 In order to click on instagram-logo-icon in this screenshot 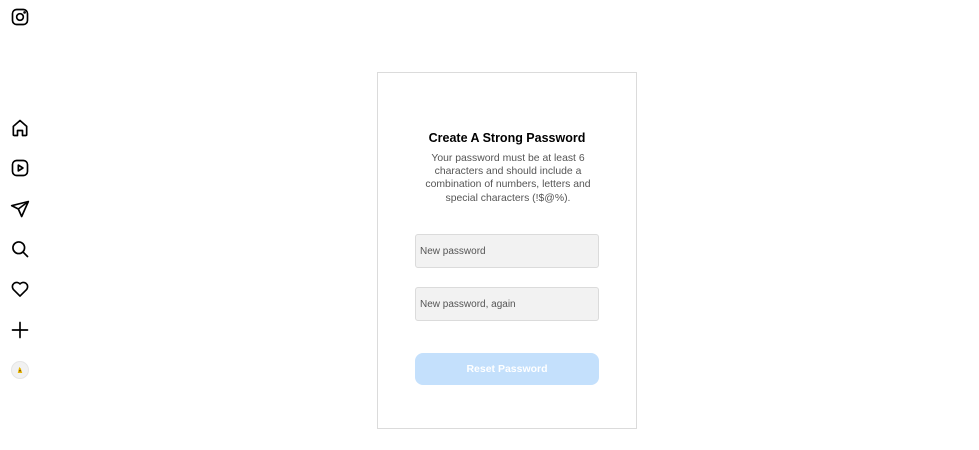, I will do `click(20, 17)`.